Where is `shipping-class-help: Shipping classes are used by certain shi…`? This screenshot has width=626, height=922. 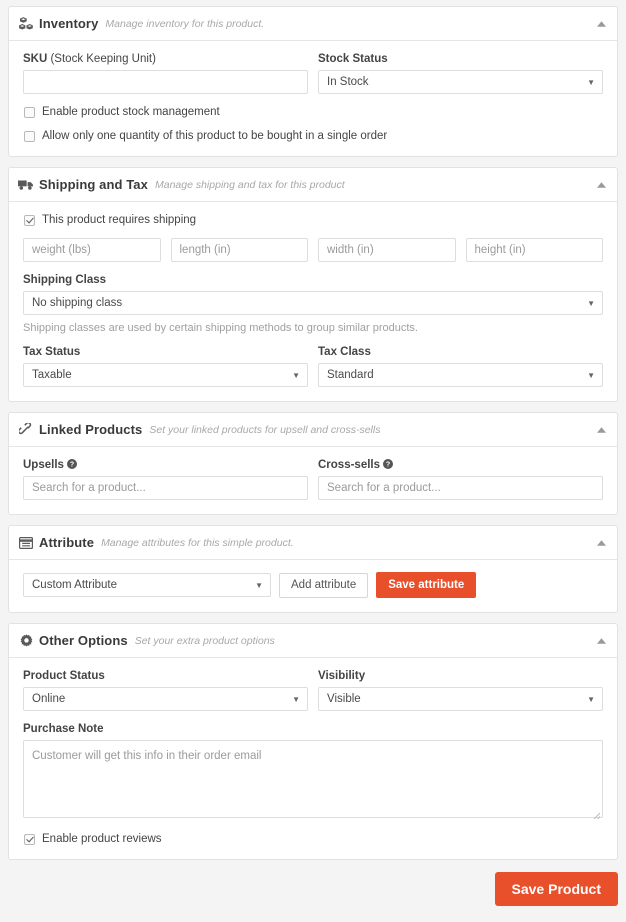 shipping-class-help: Shipping classes are used by certain shi… is located at coordinates (220, 328).